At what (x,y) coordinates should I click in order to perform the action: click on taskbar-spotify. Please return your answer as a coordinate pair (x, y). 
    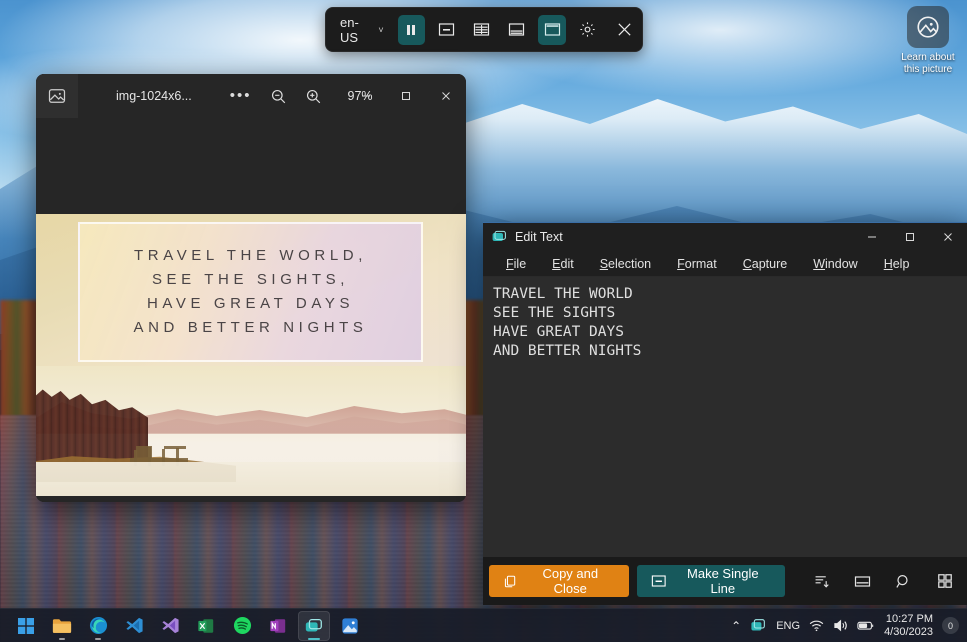
    Looking at the image, I should click on (242, 626).